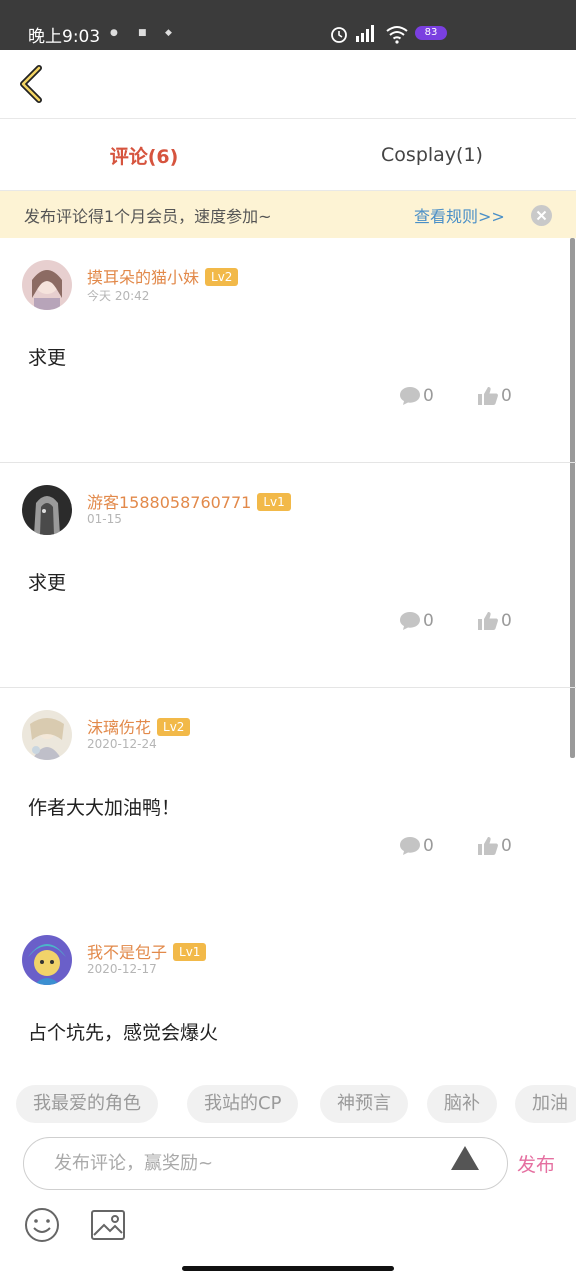 This screenshot has width=576, height=1280. Describe the element at coordinates (104, 519) in the screenshot. I see `comment-time: 01-15` at that location.